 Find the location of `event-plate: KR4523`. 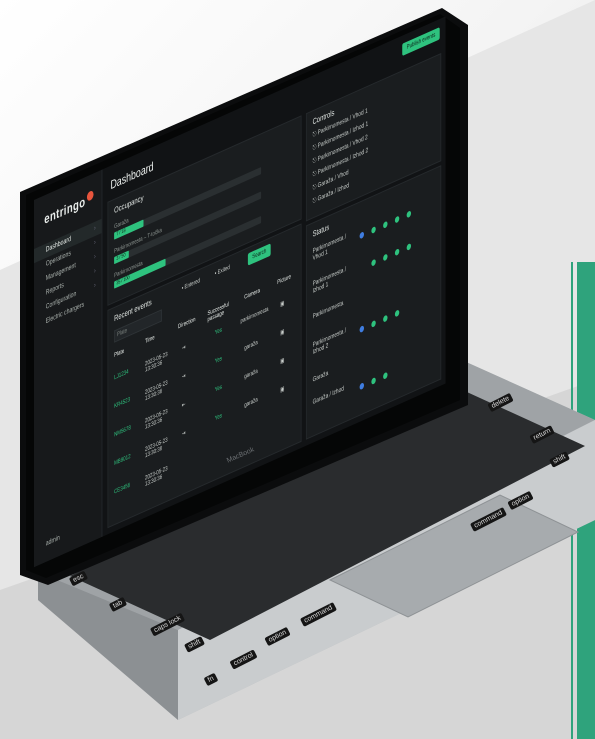

event-plate: KR4523 is located at coordinates (122, 403).